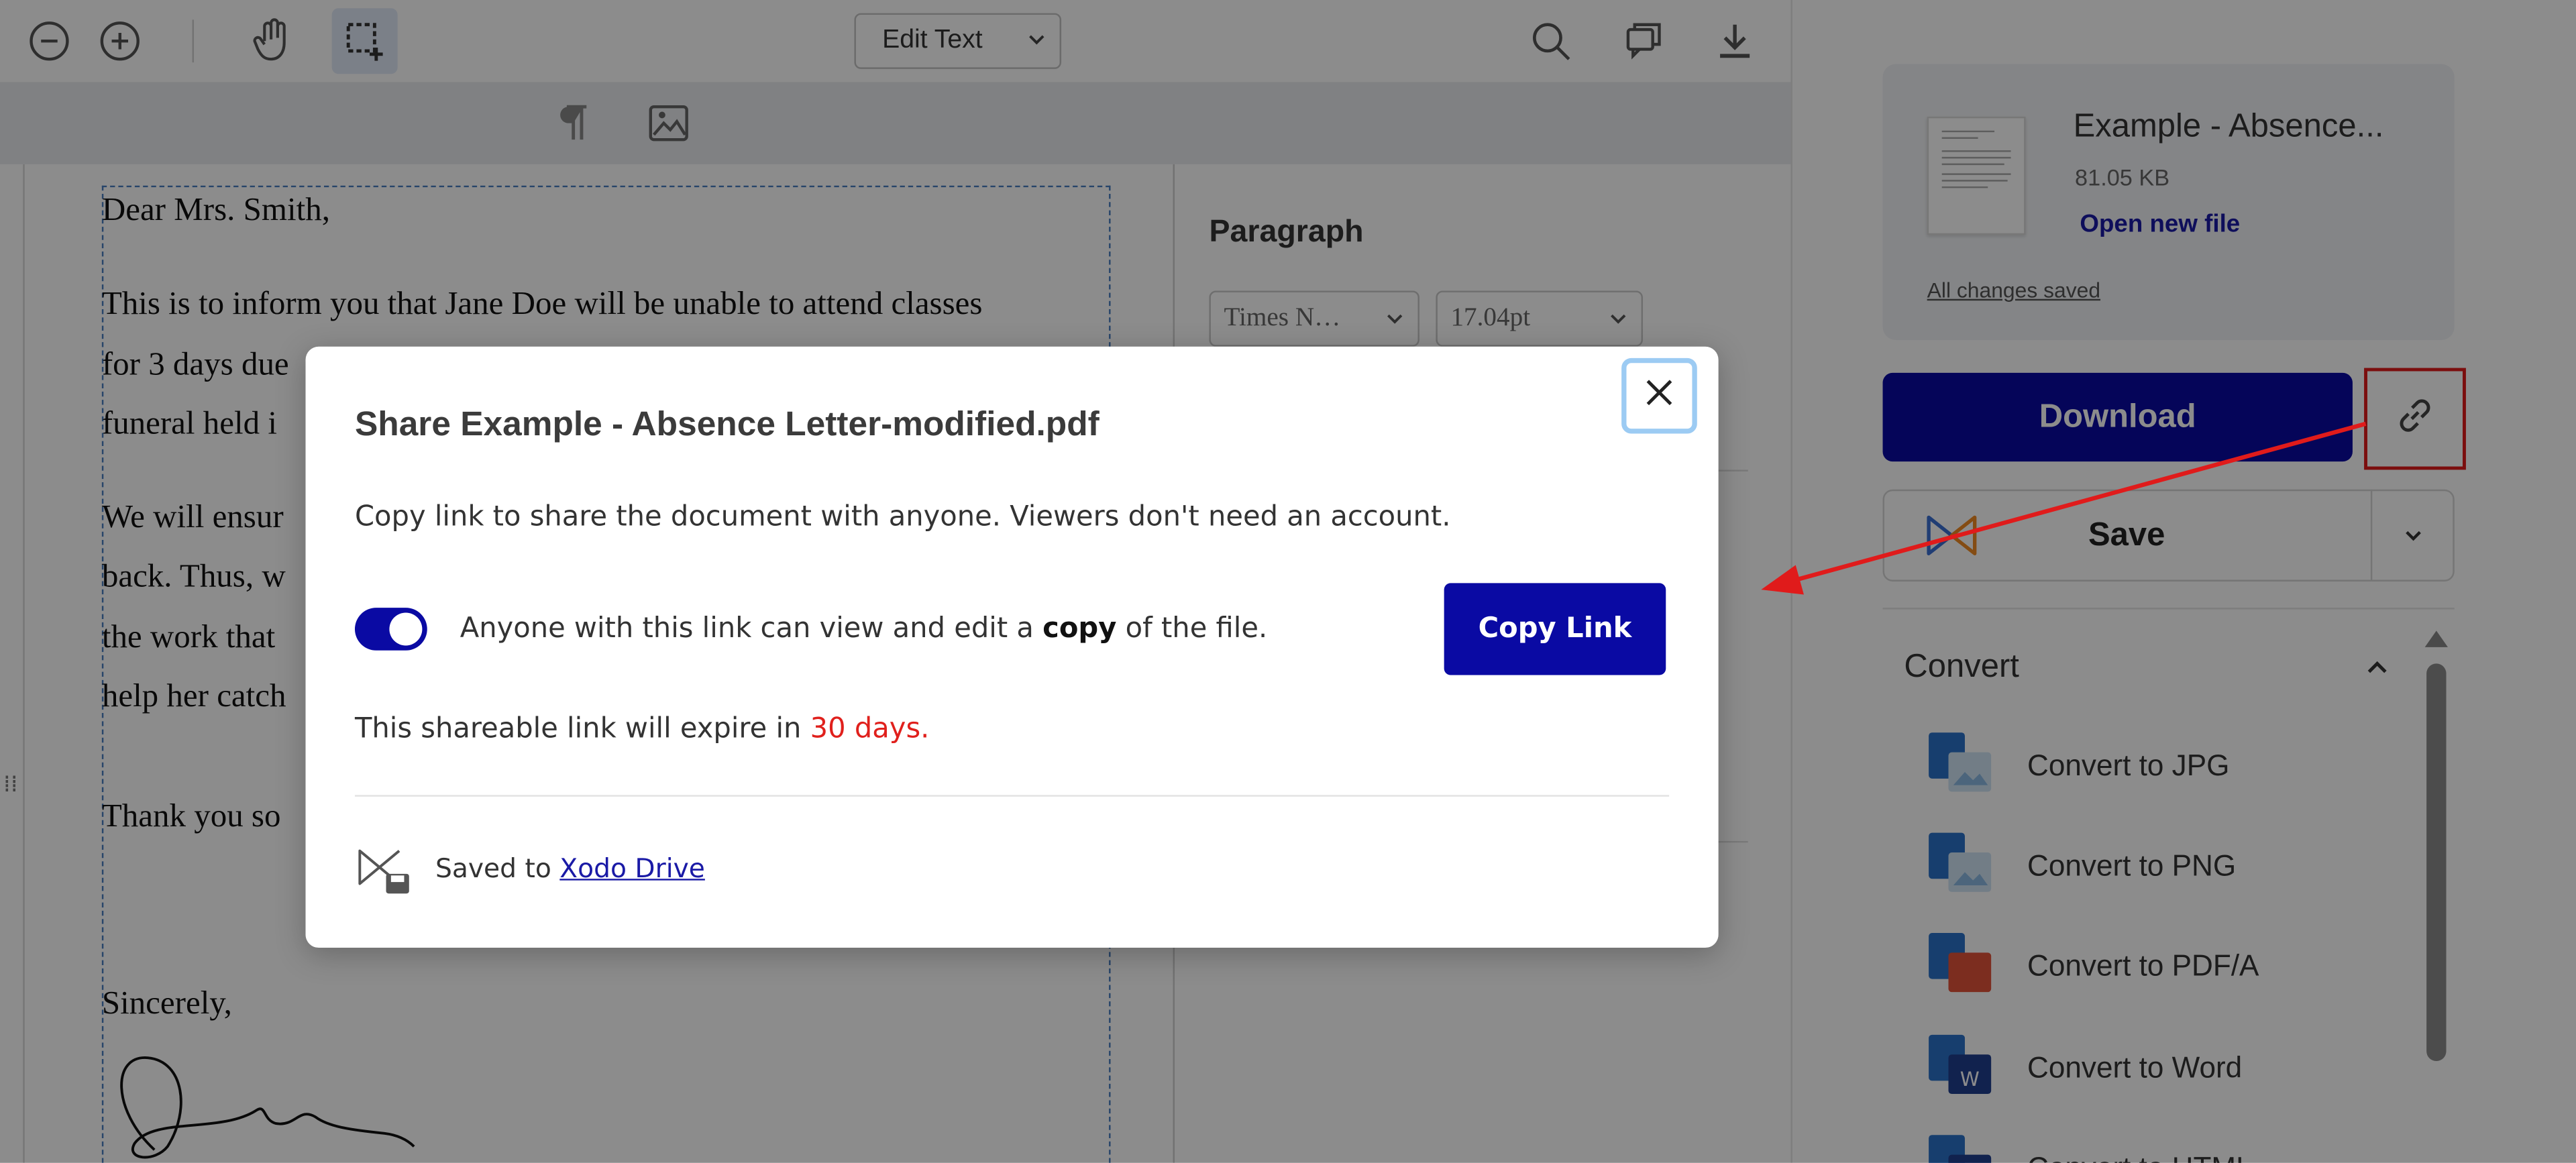  What do you see at coordinates (406, 629) in the screenshot?
I see `toggle-knob` at bounding box center [406, 629].